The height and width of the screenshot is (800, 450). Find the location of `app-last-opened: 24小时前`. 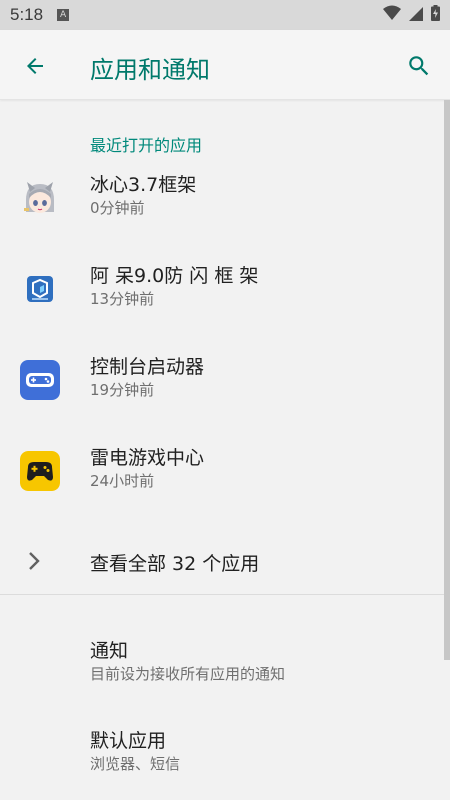

app-last-opened: 24小时前 is located at coordinates (122, 481).